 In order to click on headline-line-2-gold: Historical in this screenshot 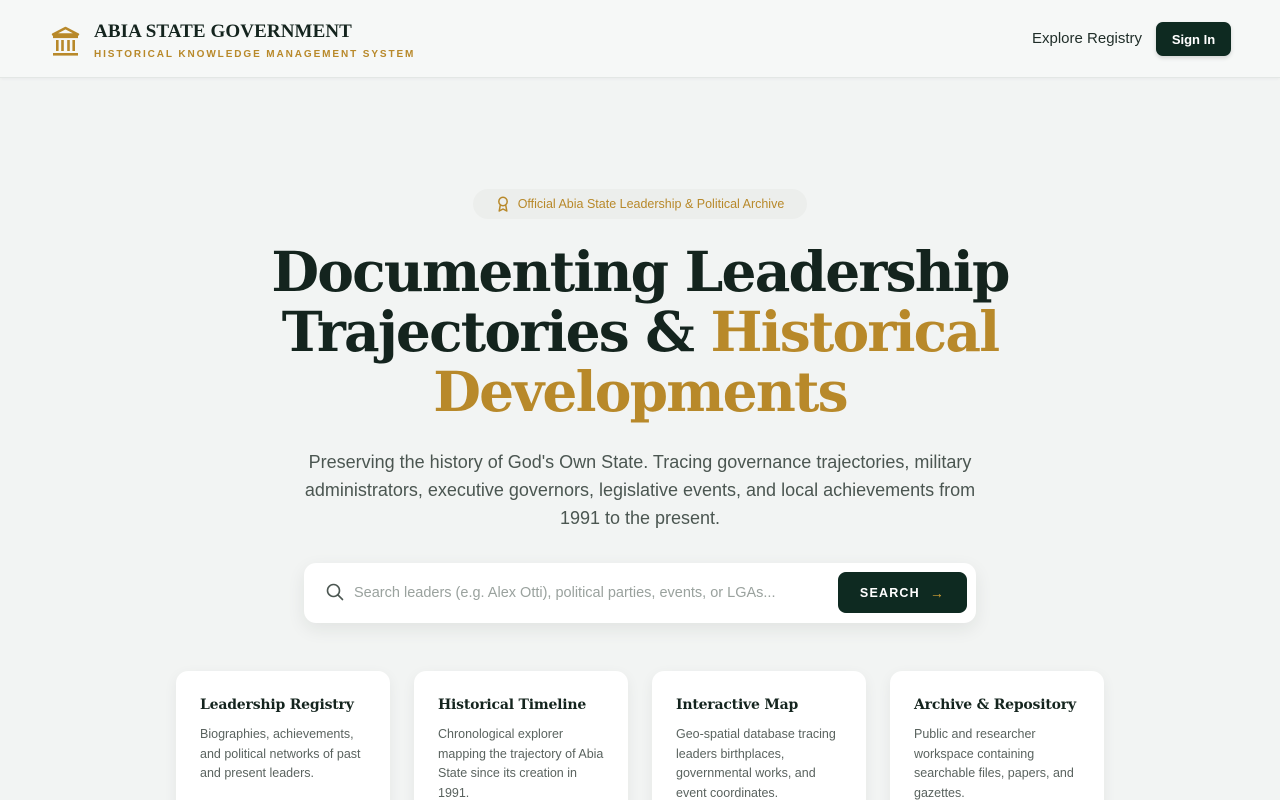, I will do `click(855, 331)`.